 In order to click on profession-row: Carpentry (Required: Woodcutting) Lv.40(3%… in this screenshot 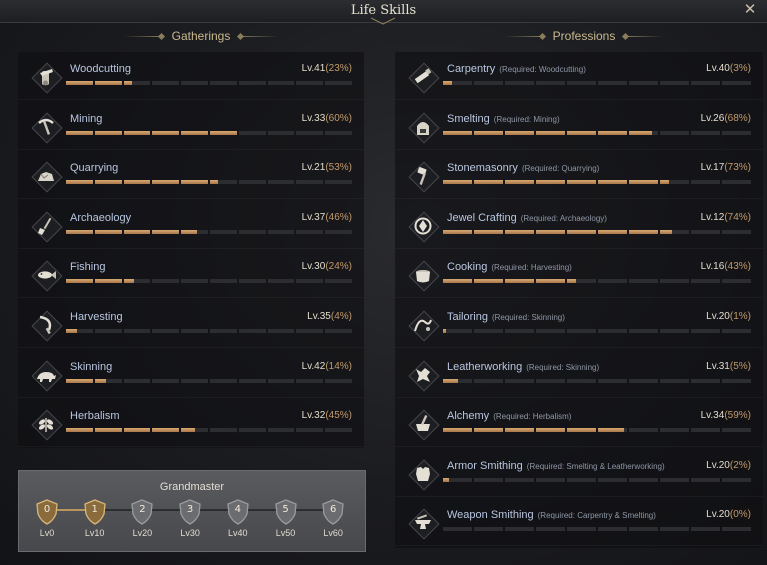, I will do `click(579, 76)`.